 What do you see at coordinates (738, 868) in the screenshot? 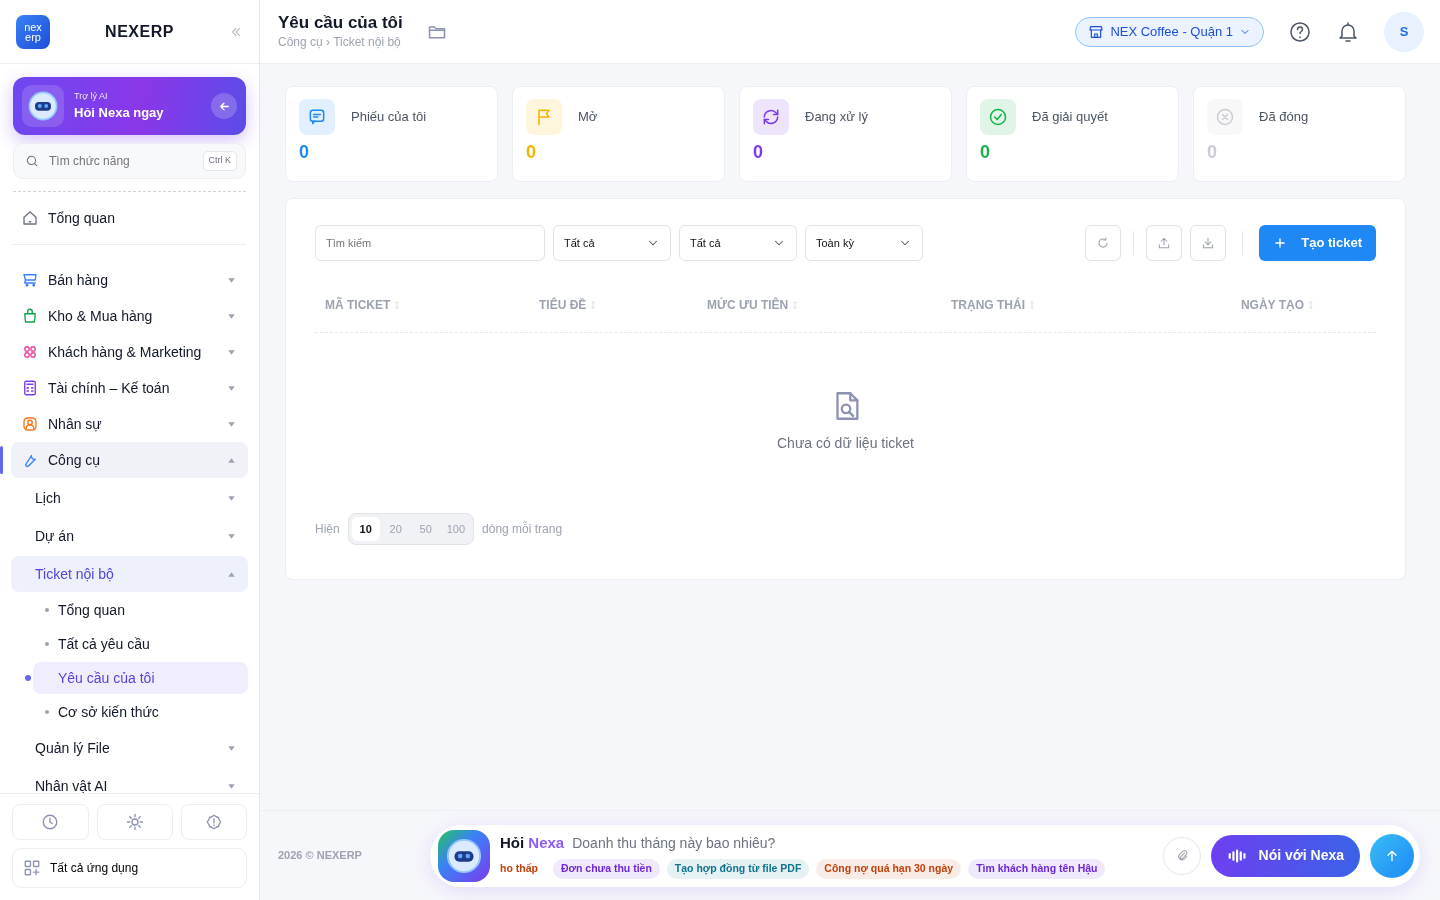
I see `suggestion-chip: Tạo hợp đồng từ file PDF` at bounding box center [738, 868].